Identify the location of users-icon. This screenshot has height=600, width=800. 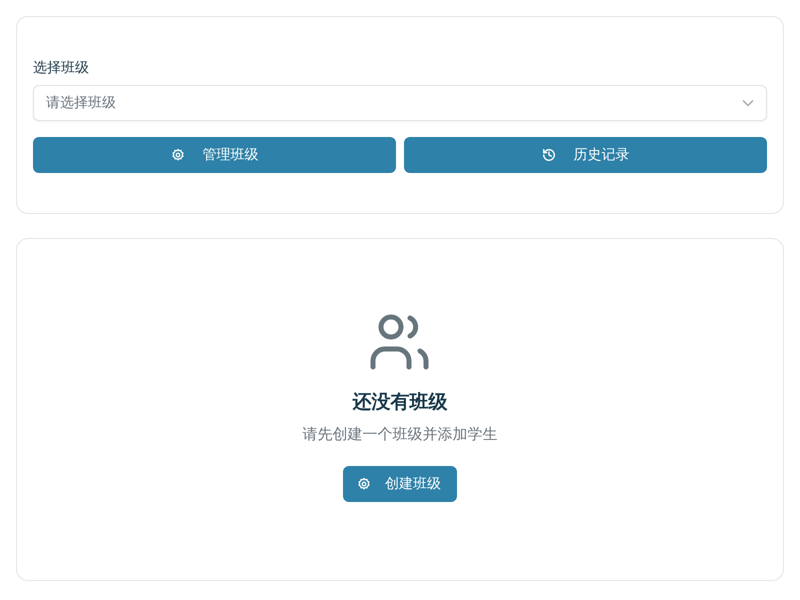
(400, 342).